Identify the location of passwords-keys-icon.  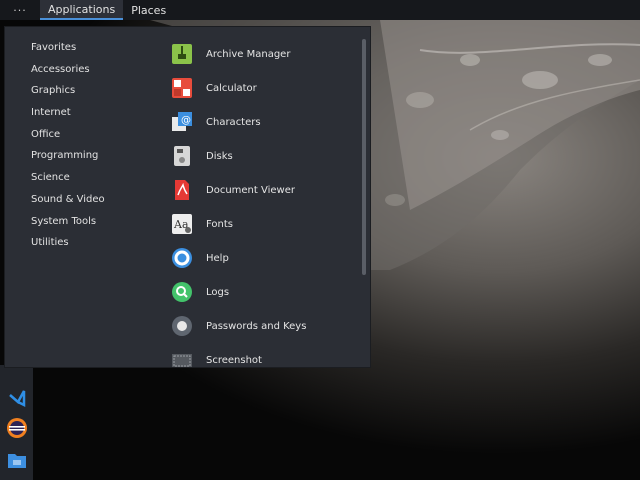
(182, 326).